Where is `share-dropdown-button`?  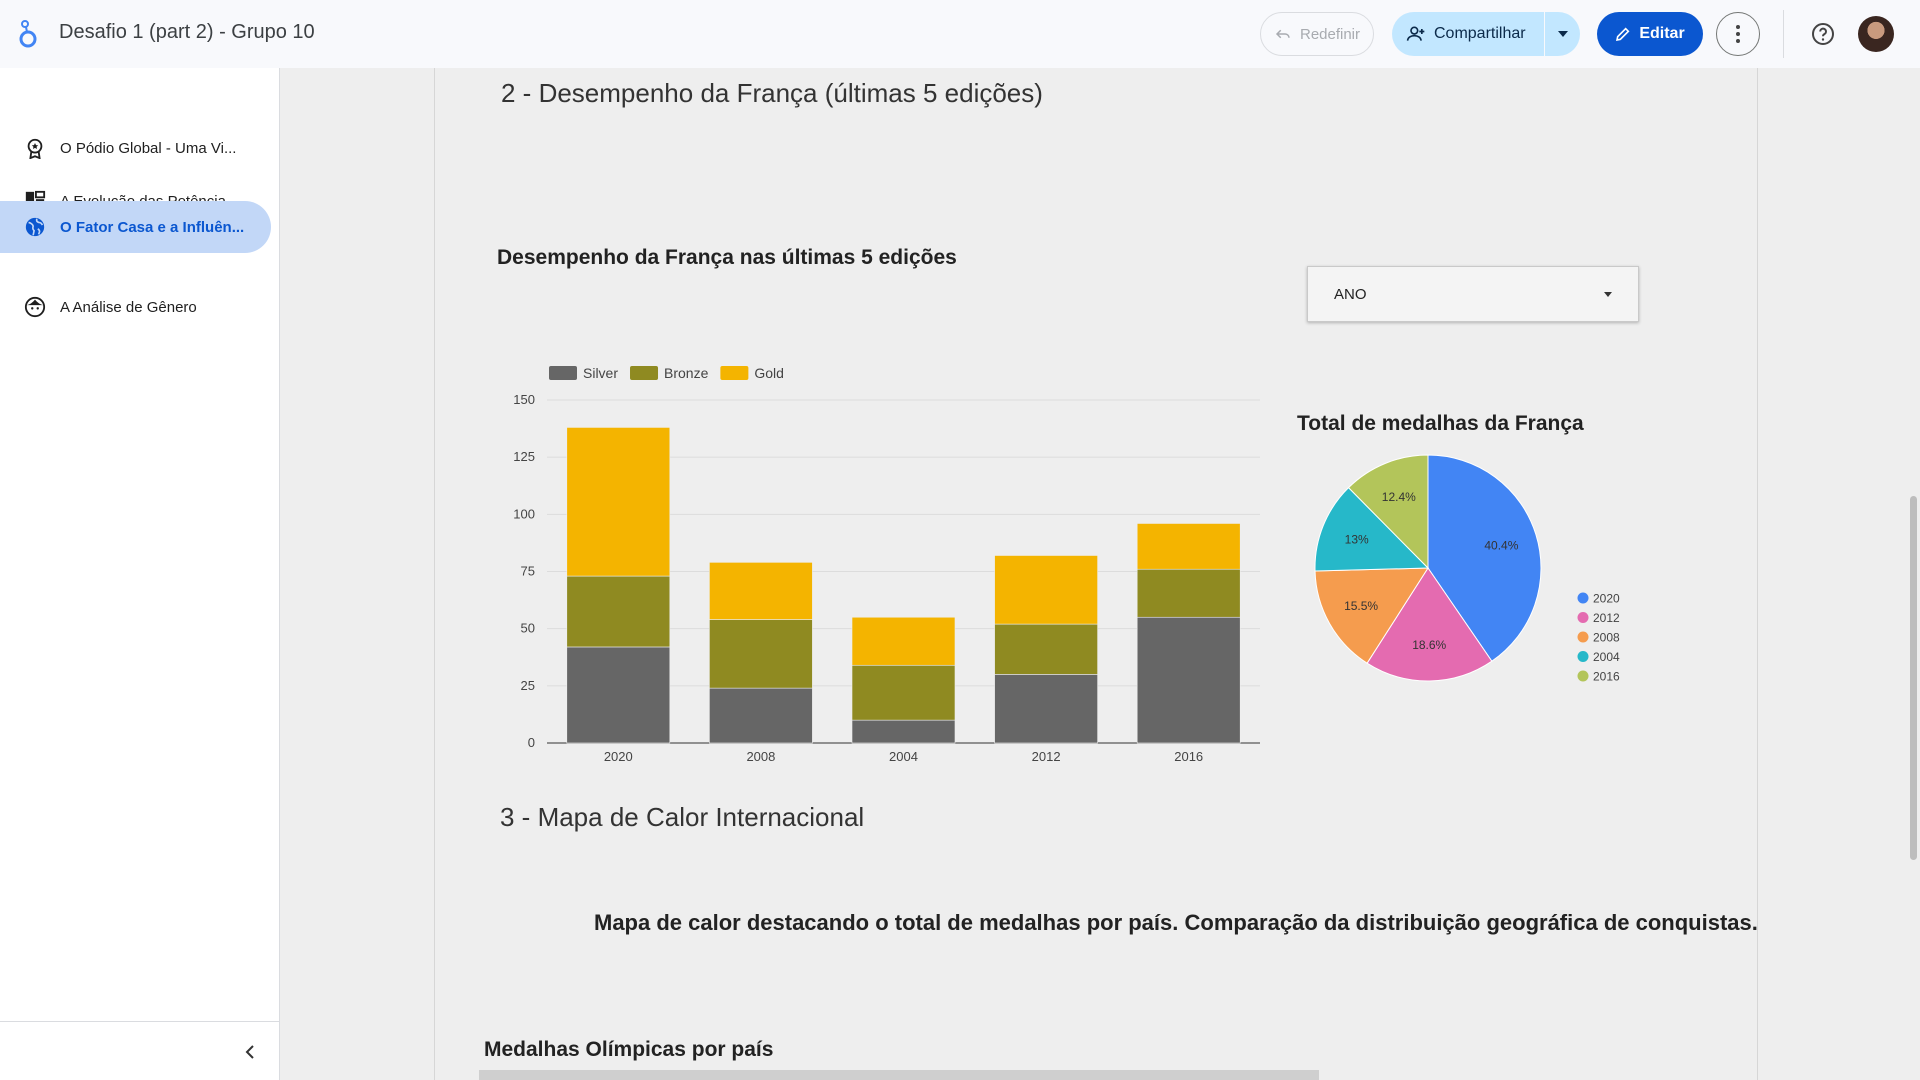
share-dropdown-button is located at coordinates (1562, 34).